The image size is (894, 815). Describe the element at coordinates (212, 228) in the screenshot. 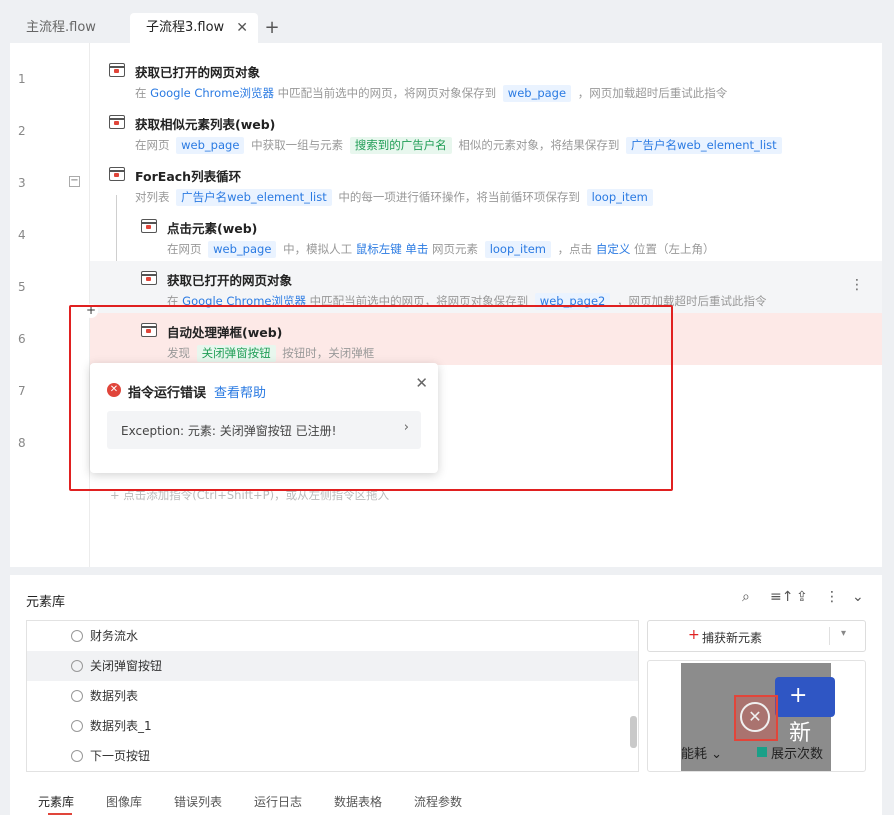

I see `command-title: 点击元素(web)` at that location.